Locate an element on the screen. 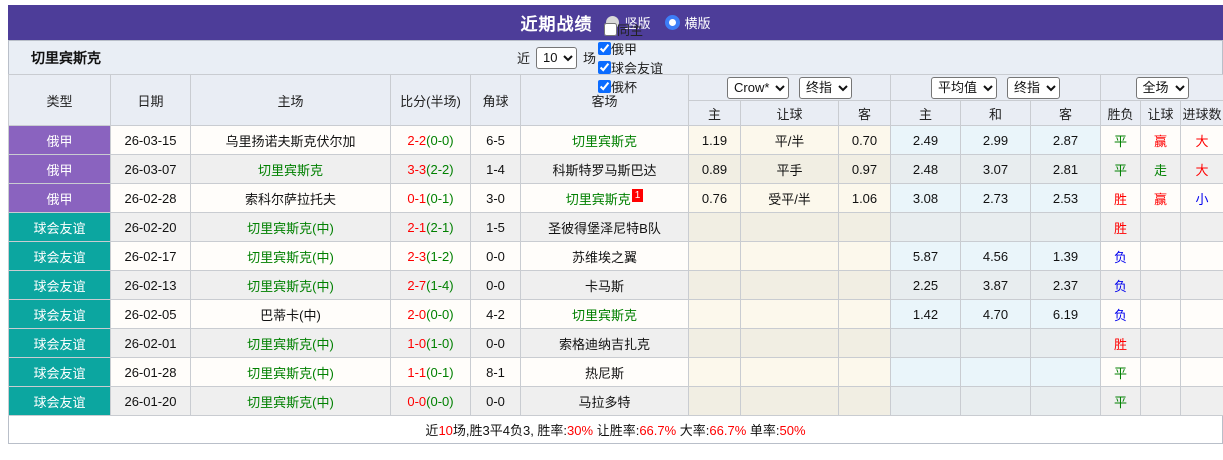 The height and width of the screenshot is (460, 1223). full-score: 2-1 is located at coordinates (416, 227).